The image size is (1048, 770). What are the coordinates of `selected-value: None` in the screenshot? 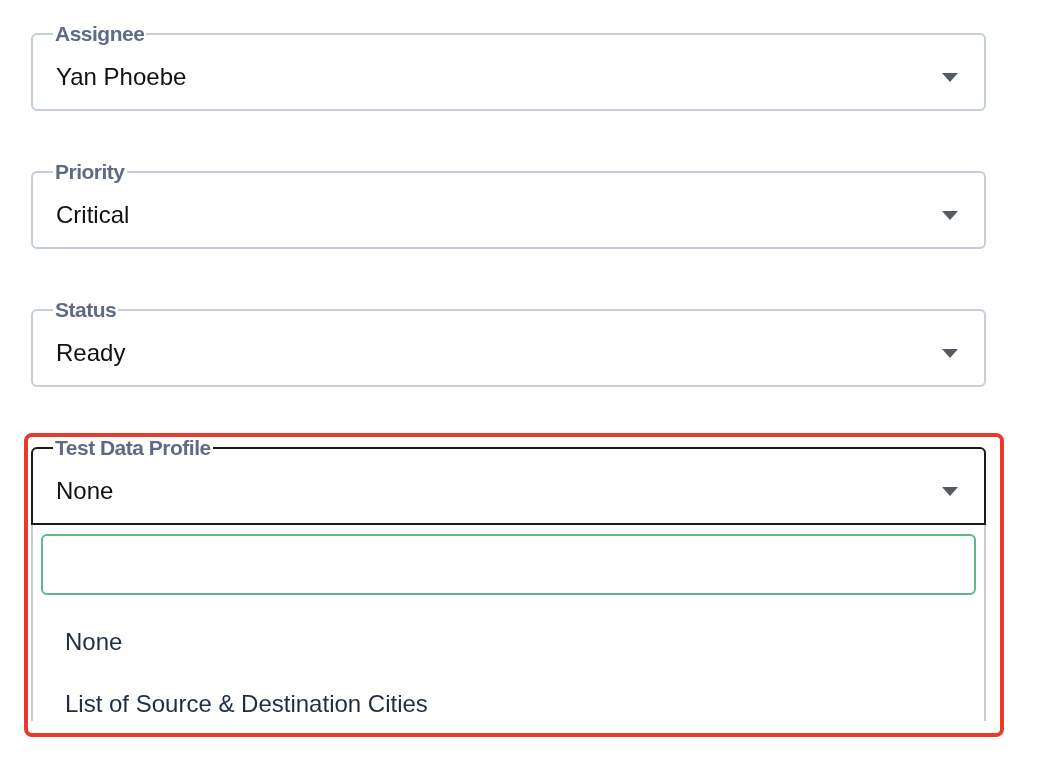 It's located at (85, 491).